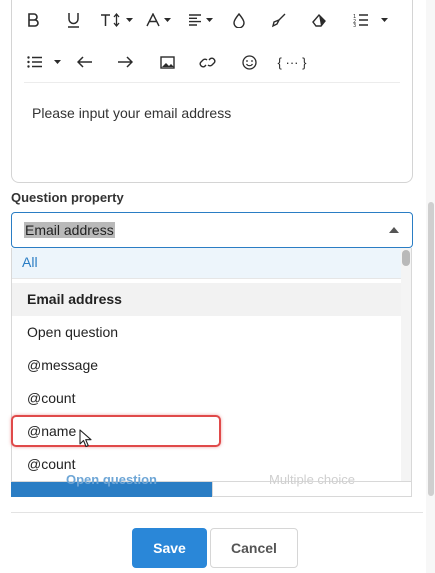 The image size is (435, 573). What do you see at coordinates (406, 364) in the screenshot?
I see `dropdown-scrollbar-track` at bounding box center [406, 364].